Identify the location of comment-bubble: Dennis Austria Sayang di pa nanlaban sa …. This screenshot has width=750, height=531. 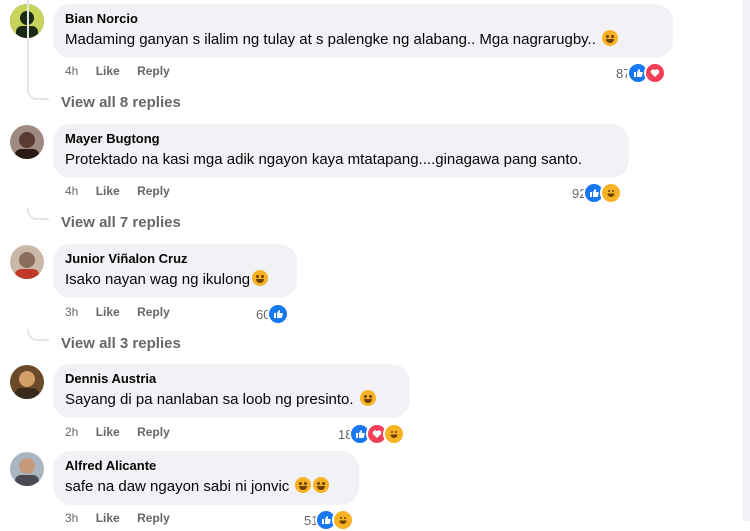
(231, 391).